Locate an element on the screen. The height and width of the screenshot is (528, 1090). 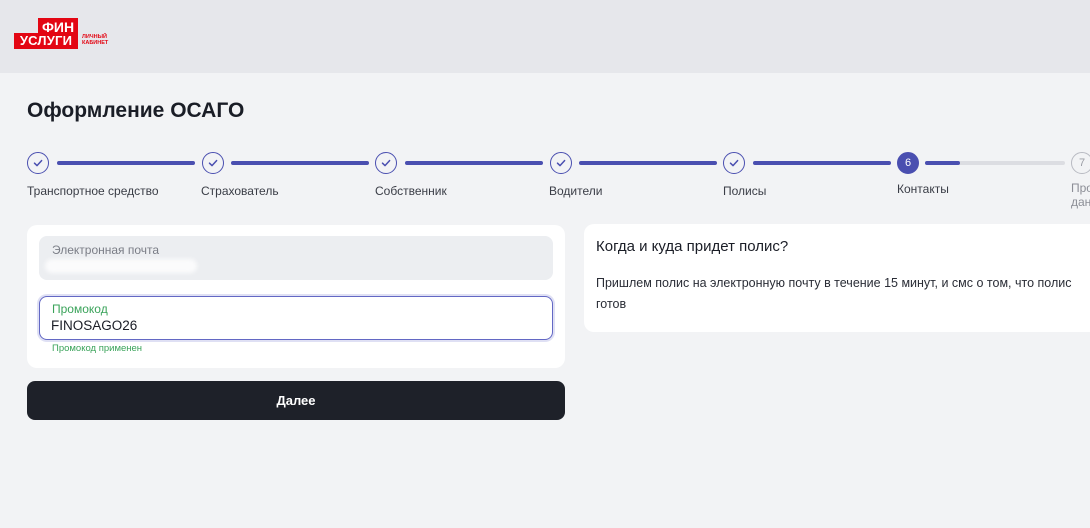
step-5-check-icon is located at coordinates (734, 163).